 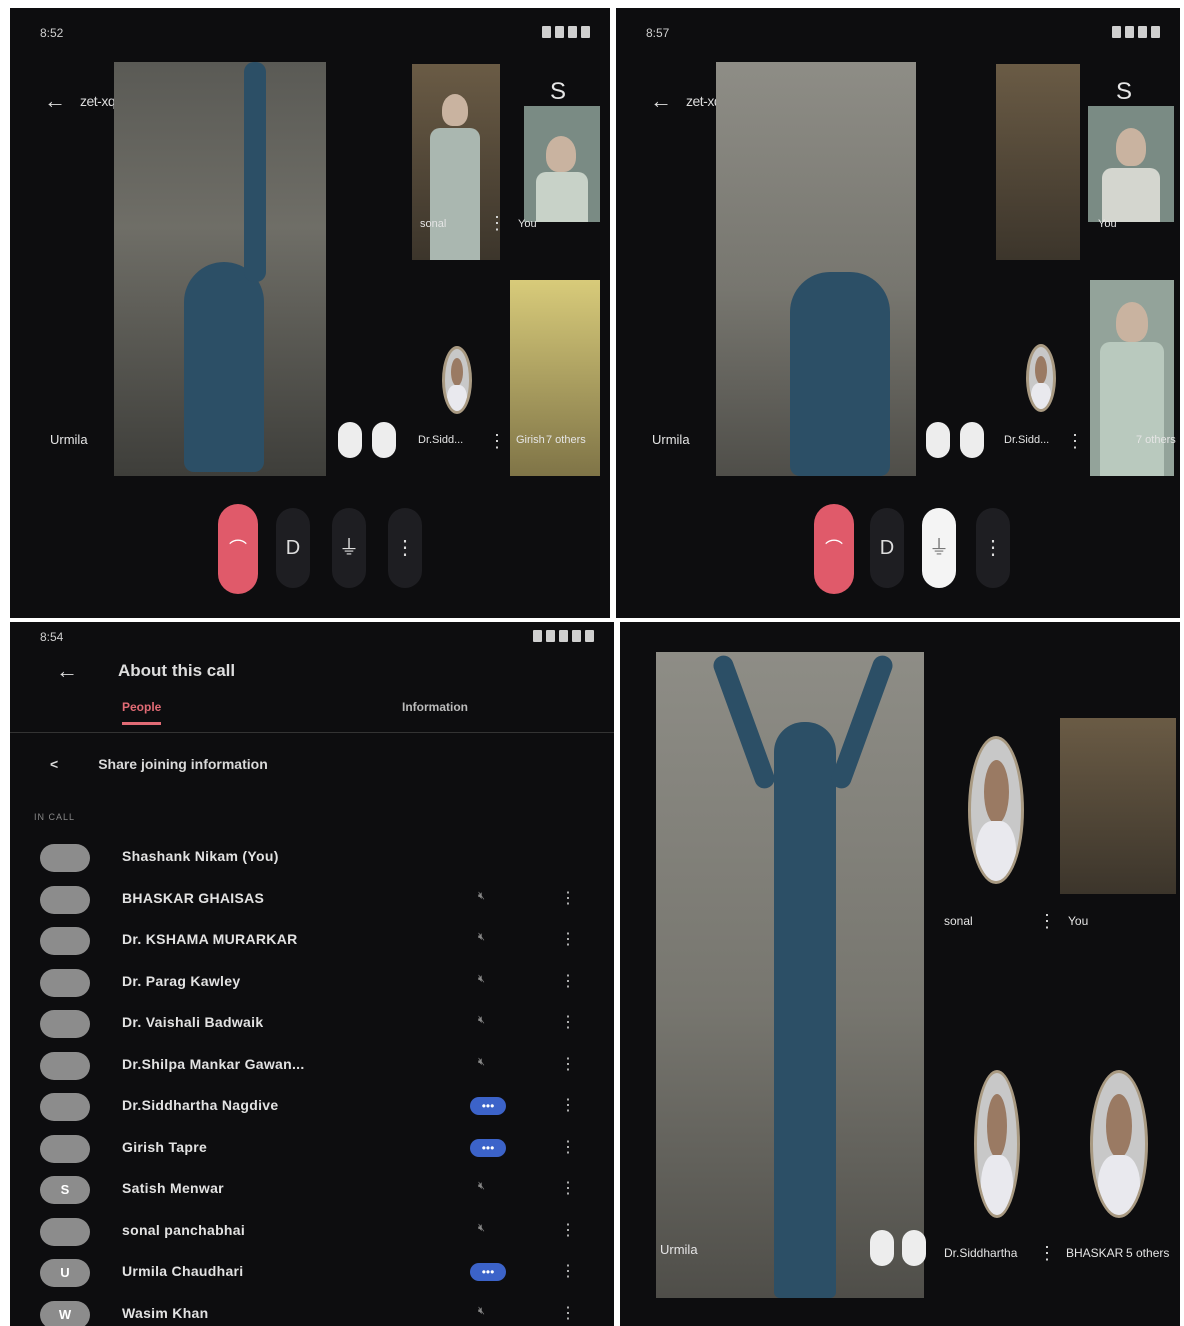 What do you see at coordinates (312, 901) in the screenshot?
I see `participant-row: BHASKAR GHAISAS 🔇︎ ⋮` at bounding box center [312, 901].